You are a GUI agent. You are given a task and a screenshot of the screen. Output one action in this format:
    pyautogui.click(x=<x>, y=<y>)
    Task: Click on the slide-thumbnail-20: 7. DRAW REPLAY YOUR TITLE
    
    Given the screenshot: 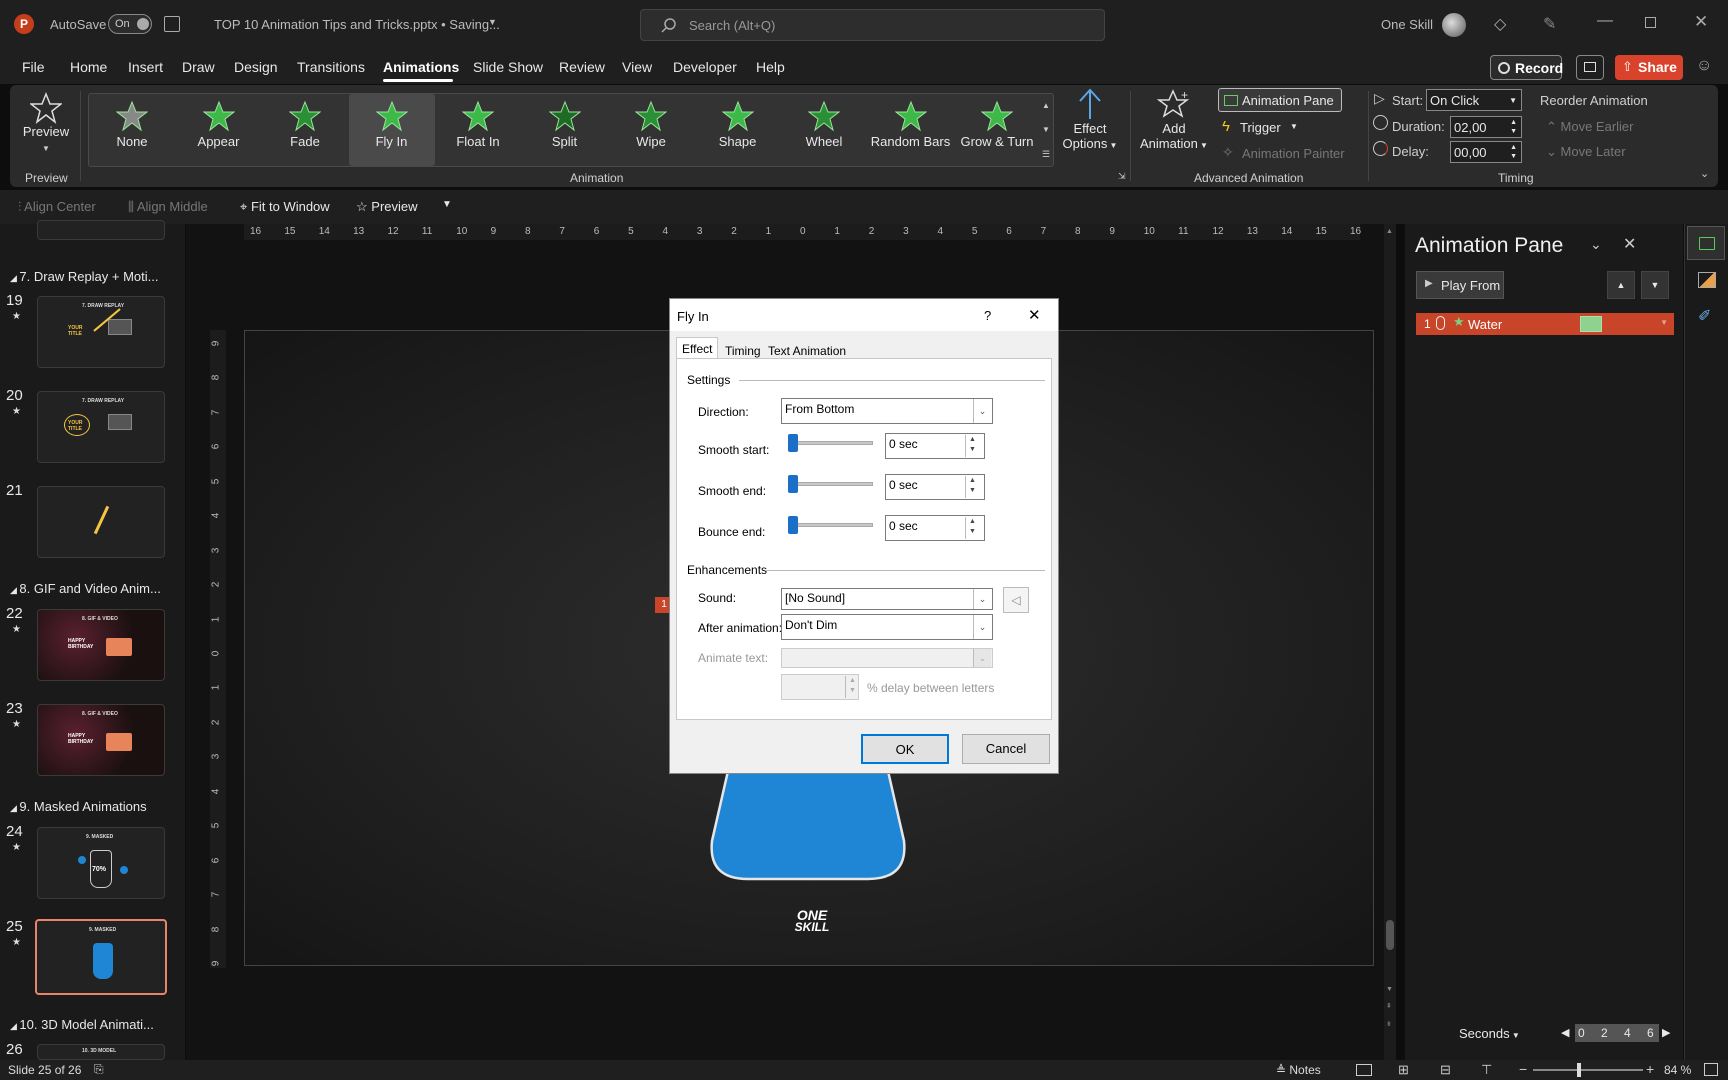 What is the action you would take?
    pyautogui.click(x=101, y=427)
    